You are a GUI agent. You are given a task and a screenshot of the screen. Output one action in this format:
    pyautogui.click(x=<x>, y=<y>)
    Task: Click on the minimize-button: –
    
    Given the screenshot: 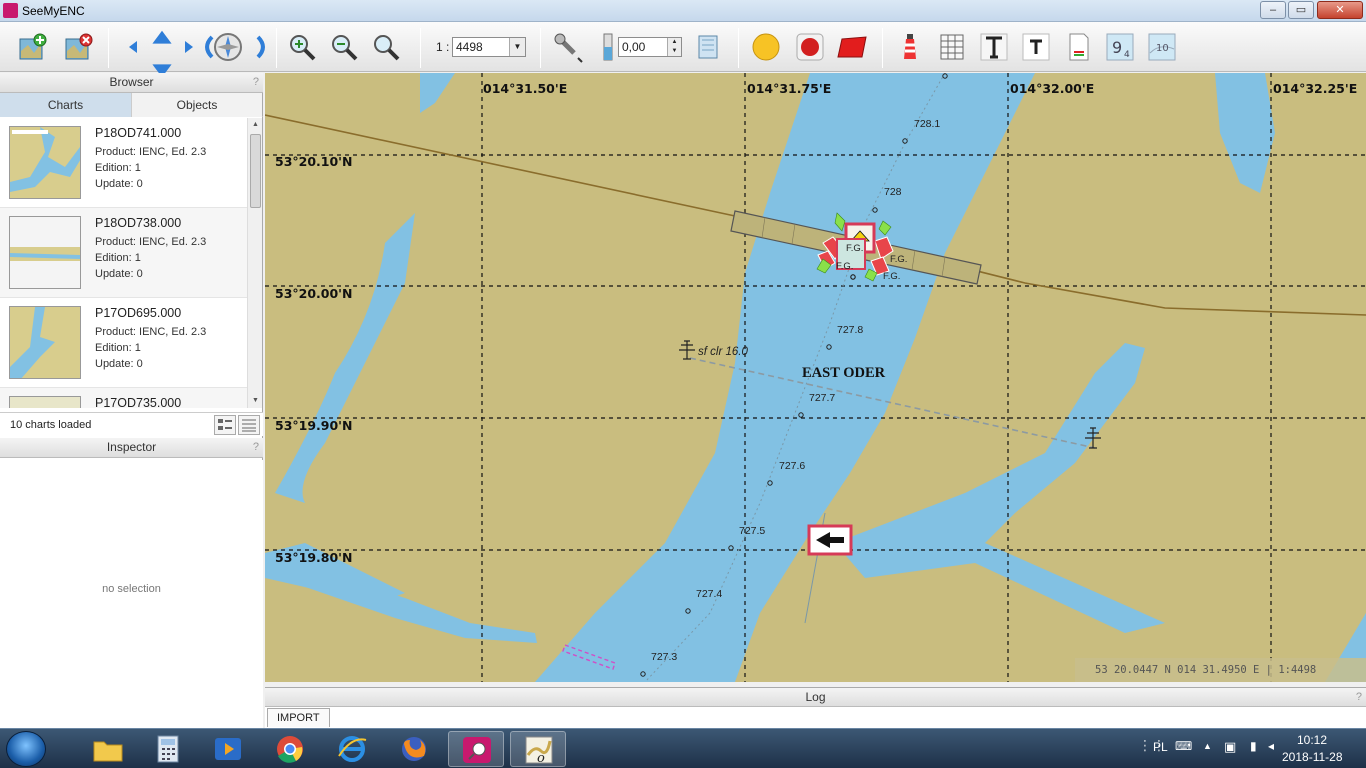 What is the action you would take?
    pyautogui.click(x=1273, y=10)
    